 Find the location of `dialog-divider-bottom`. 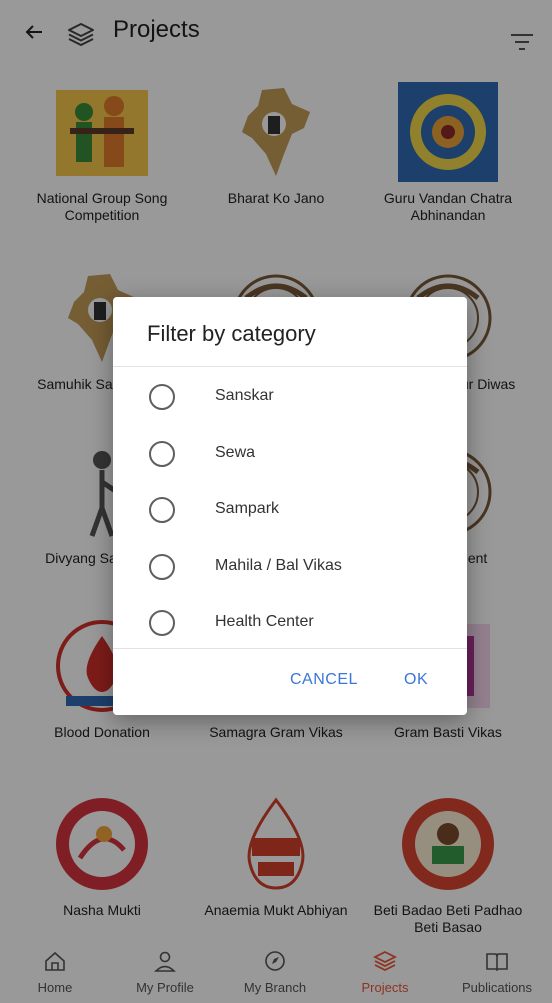

dialog-divider-bottom is located at coordinates (290, 648).